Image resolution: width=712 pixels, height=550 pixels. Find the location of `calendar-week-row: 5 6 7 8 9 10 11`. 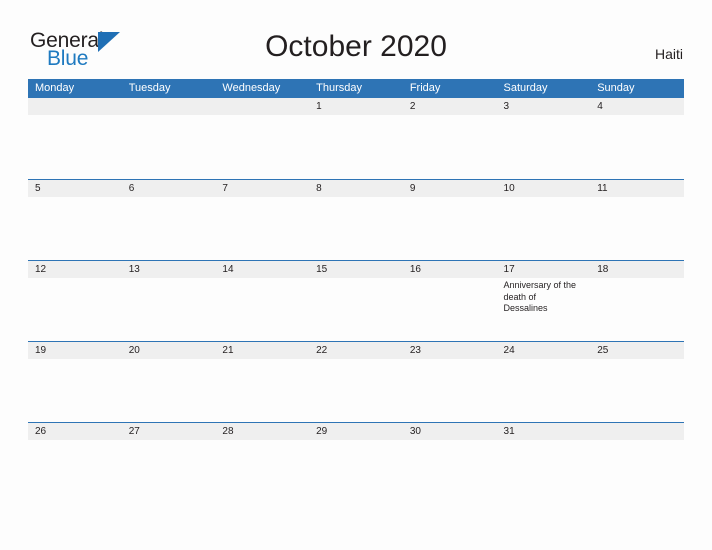

calendar-week-row: 5 6 7 8 9 10 11 is located at coordinates (356, 219).